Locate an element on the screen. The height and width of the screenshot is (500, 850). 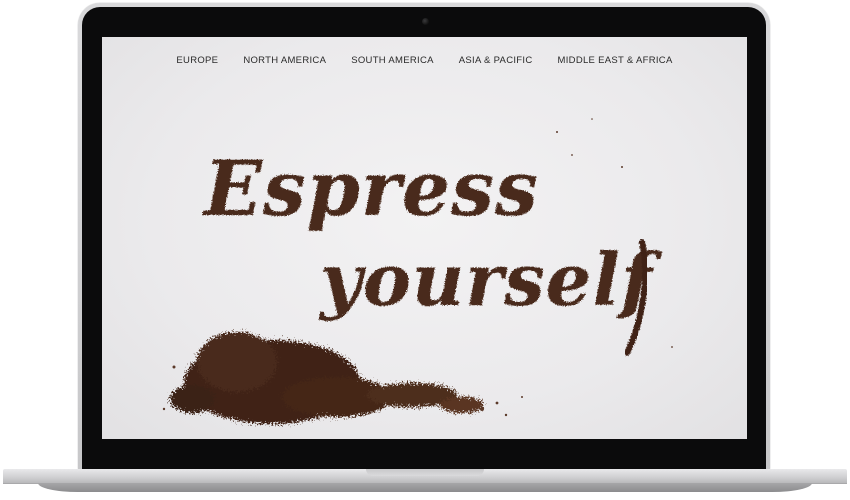
nav-item-north-america: NORTH AMERICA is located at coordinates (285, 60).